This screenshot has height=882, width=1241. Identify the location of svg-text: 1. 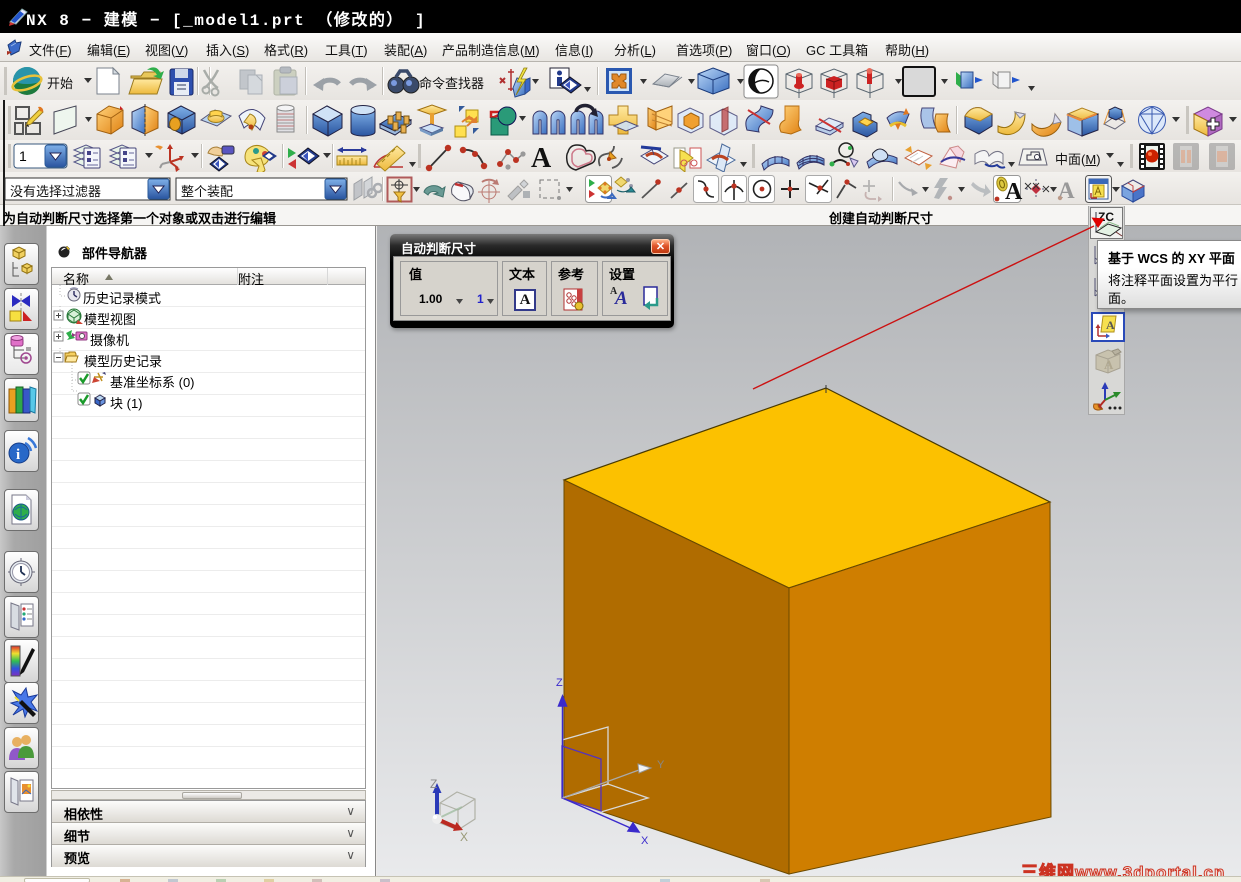
(23, 156).